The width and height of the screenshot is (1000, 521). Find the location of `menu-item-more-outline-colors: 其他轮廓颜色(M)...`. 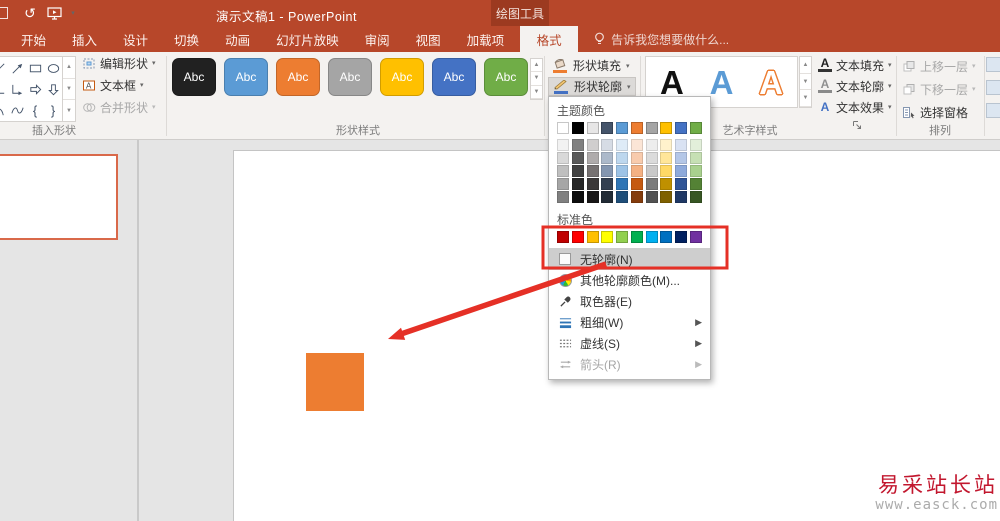

menu-item-more-outline-colors: 其他轮廓颜色(M)... is located at coordinates (629, 280).